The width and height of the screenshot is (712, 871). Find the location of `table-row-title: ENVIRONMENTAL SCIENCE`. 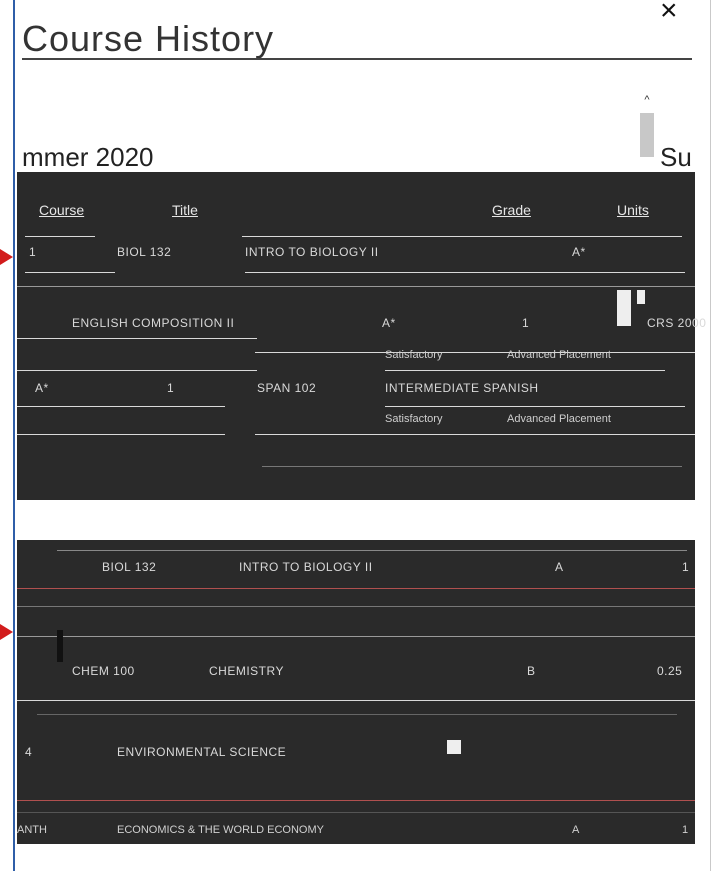

table-row-title: ENVIRONMENTAL SCIENCE is located at coordinates (202, 752).